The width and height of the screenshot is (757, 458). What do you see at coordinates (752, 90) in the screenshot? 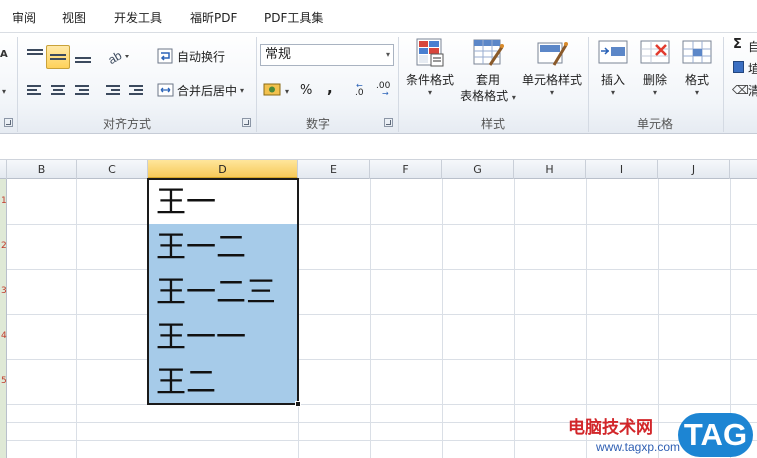
I see `clear-label: 清` at bounding box center [752, 90].